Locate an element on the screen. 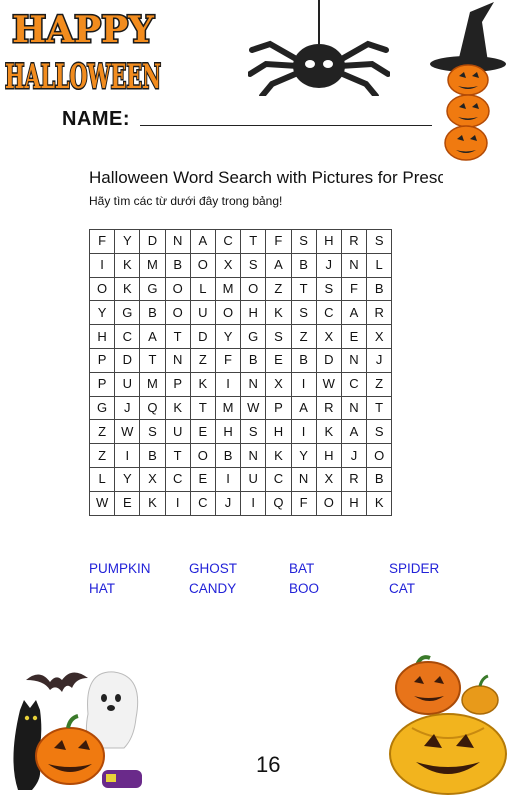  word-list-item: BAT is located at coordinates (302, 568).